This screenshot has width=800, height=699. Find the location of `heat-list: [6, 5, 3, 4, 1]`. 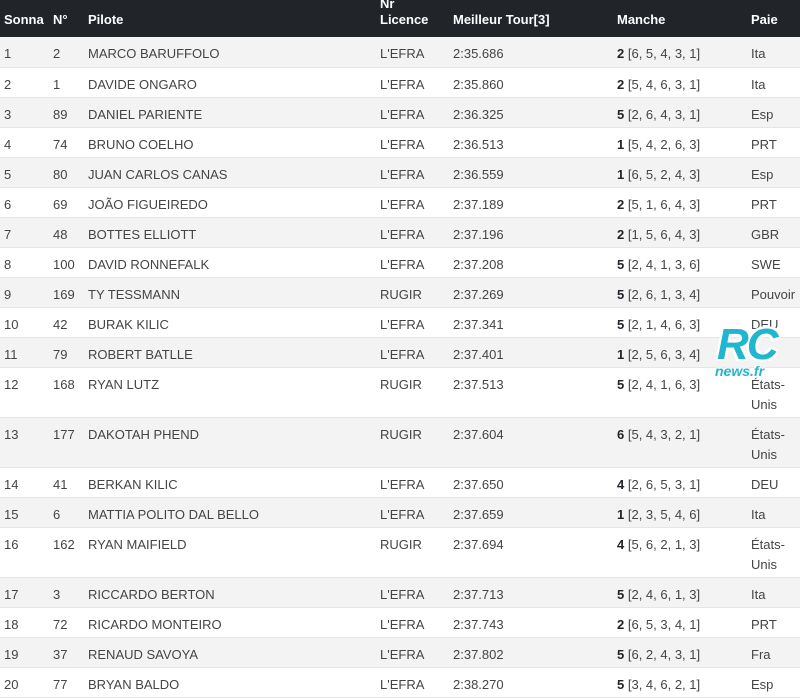

heat-list: [6, 5, 3, 4, 1] is located at coordinates (664, 624).